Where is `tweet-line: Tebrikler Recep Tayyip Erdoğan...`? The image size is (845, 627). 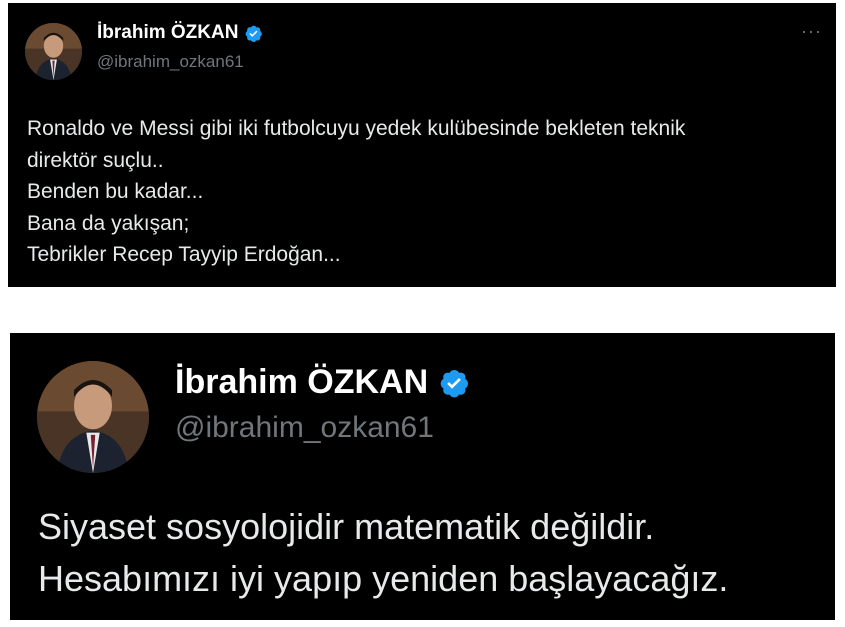 tweet-line: Tebrikler Recep Tayyip Erdoğan... is located at coordinates (184, 254).